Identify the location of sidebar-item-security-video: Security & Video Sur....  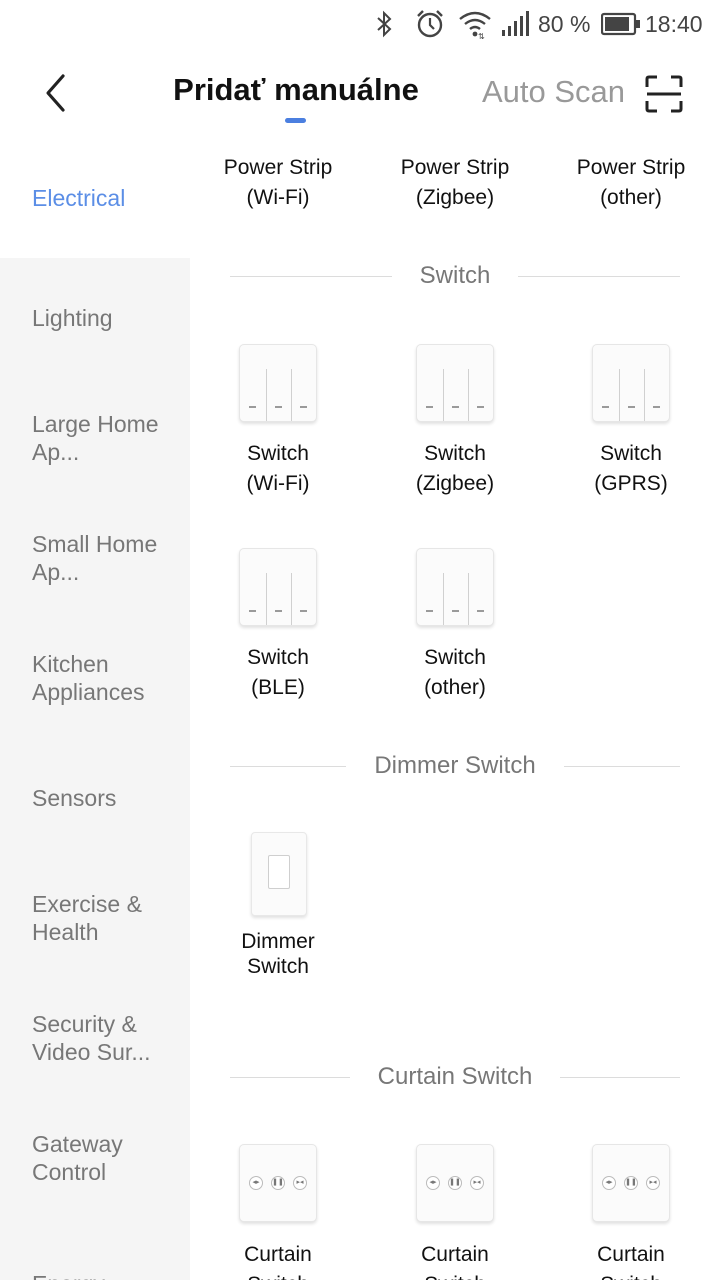
(95, 1038).